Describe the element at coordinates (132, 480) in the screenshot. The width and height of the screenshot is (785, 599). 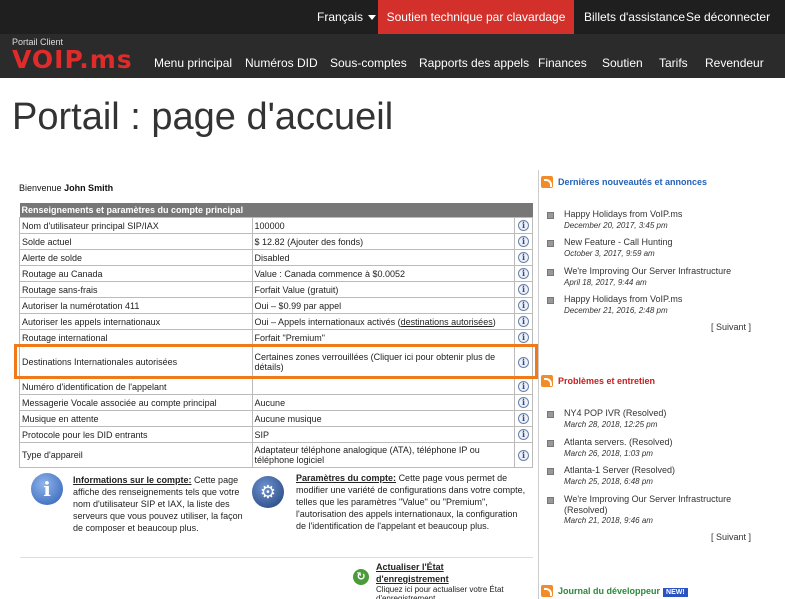
I see `account-info-link: Informations sur le compte:` at that location.